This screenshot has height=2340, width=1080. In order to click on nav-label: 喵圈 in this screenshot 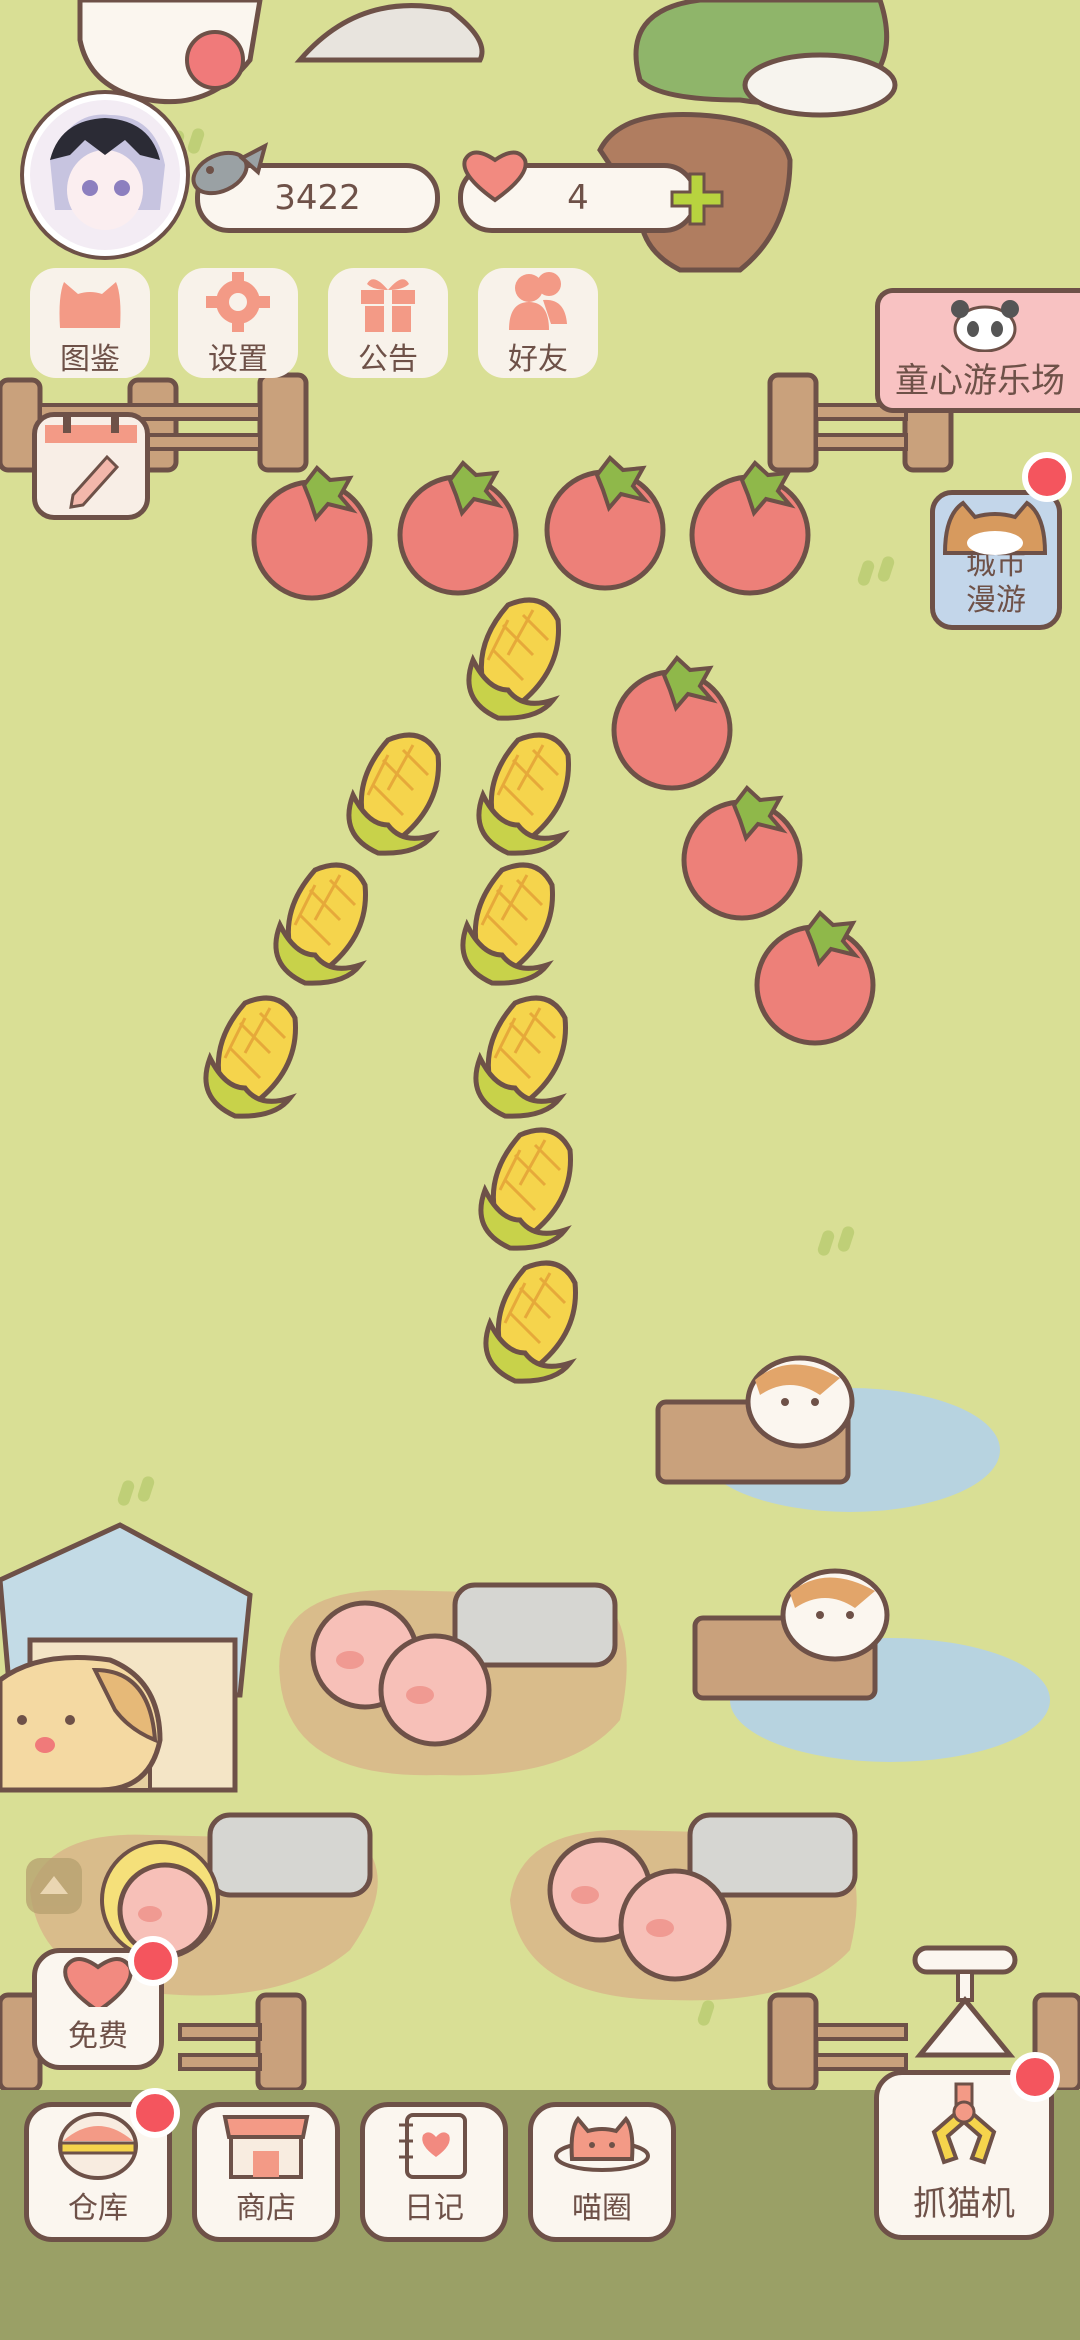, I will do `click(602, 2208)`.